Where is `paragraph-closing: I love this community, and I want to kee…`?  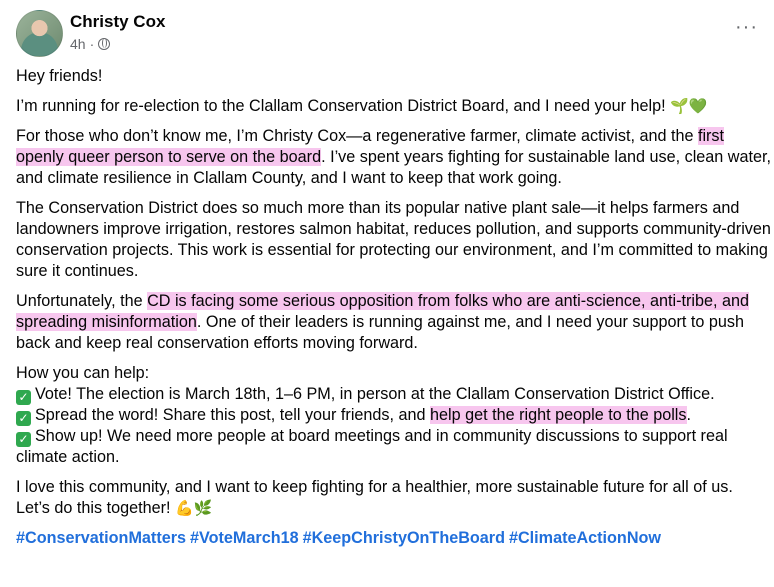 paragraph-closing: I love this community, and I want to kee… is located at coordinates (395, 498).